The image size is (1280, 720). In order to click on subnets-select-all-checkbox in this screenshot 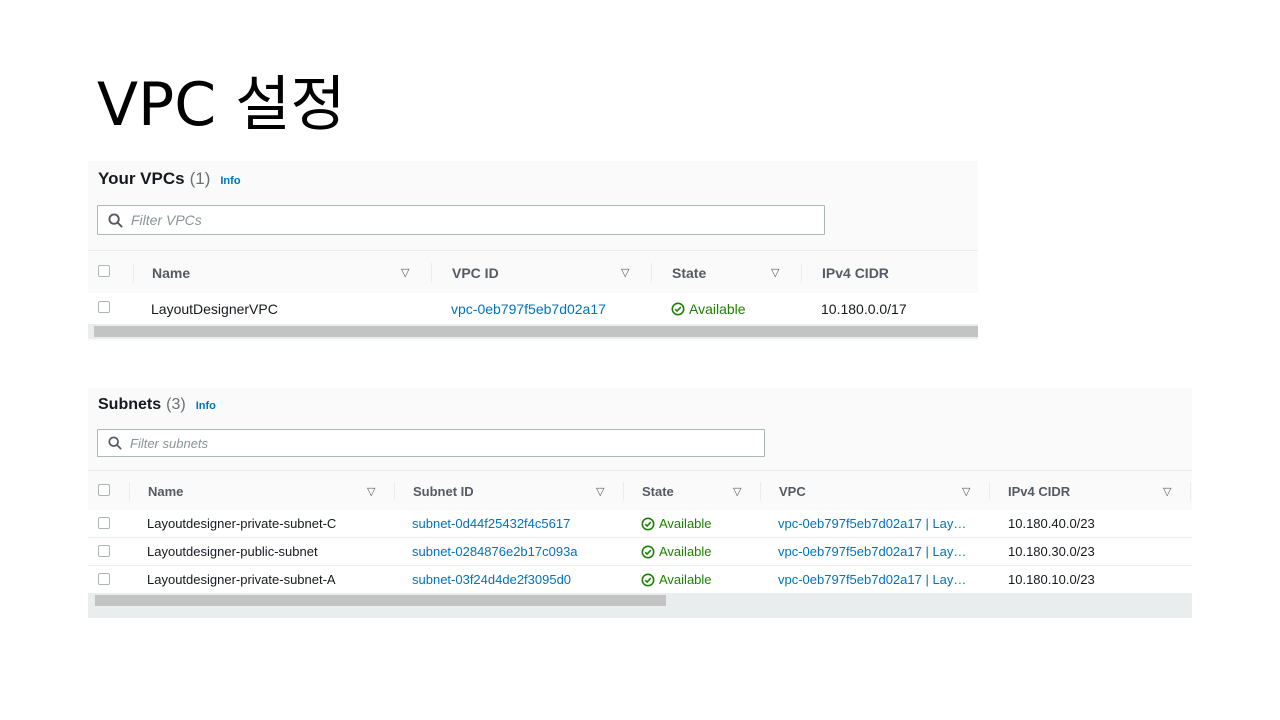, I will do `click(104, 490)`.